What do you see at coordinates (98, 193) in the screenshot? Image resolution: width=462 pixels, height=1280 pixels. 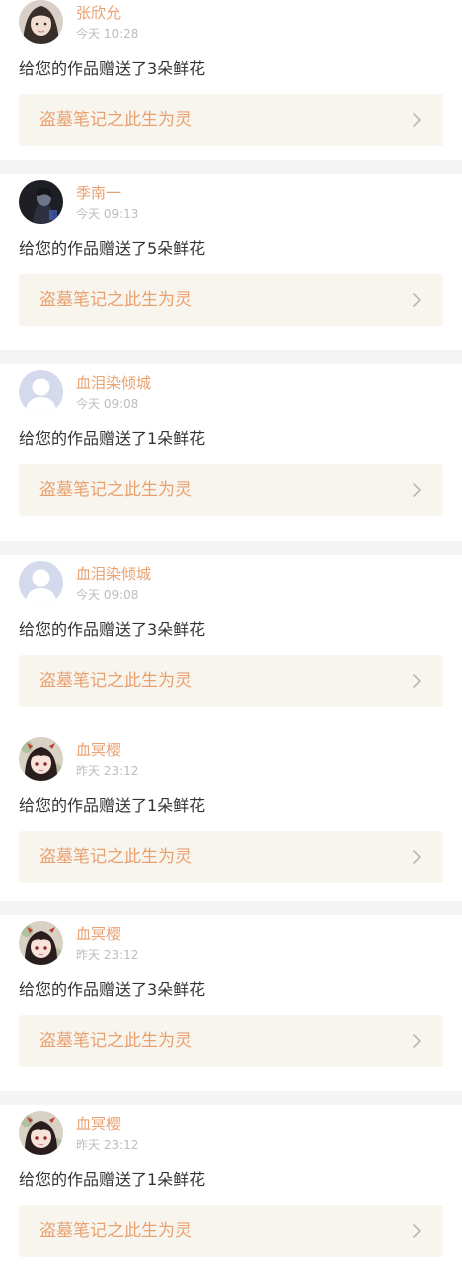 I see `username: 季南一` at bounding box center [98, 193].